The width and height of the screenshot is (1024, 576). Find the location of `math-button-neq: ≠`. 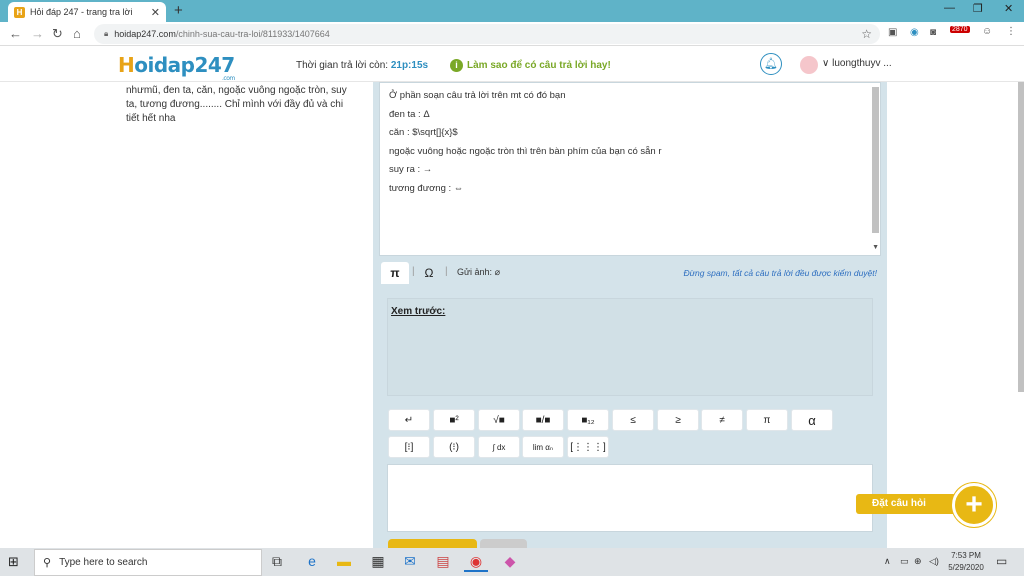

math-button-neq: ≠ is located at coordinates (722, 420).